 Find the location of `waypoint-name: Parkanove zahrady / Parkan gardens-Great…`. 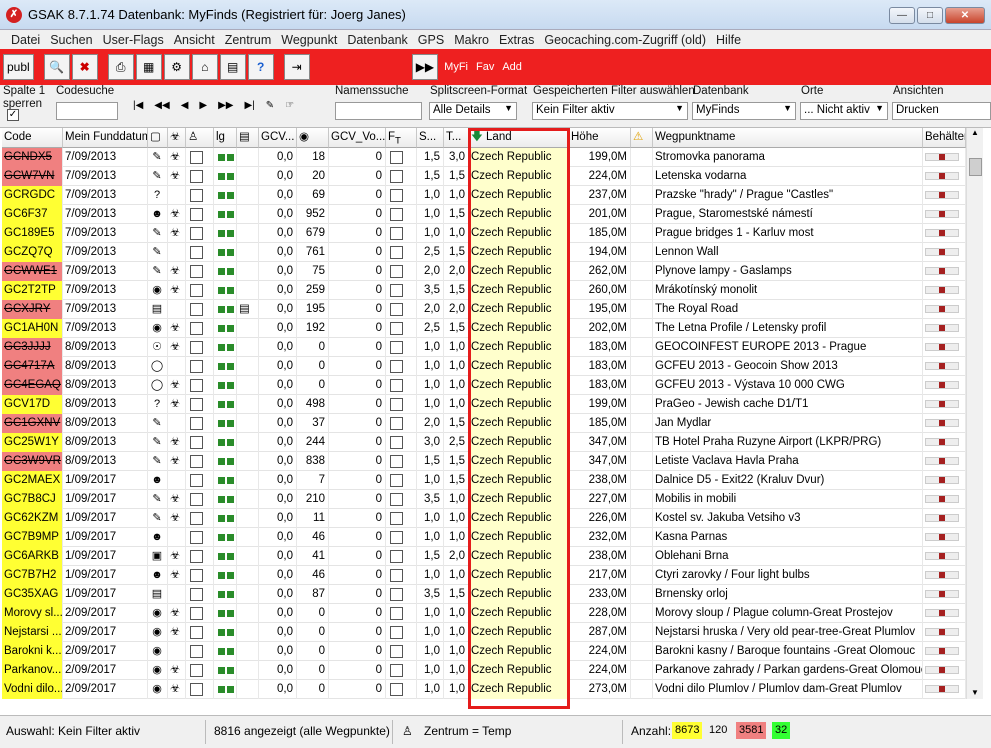

waypoint-name: Parkanove zahrady / Parkan gardens-Great… is located at coordinates (788, 670).